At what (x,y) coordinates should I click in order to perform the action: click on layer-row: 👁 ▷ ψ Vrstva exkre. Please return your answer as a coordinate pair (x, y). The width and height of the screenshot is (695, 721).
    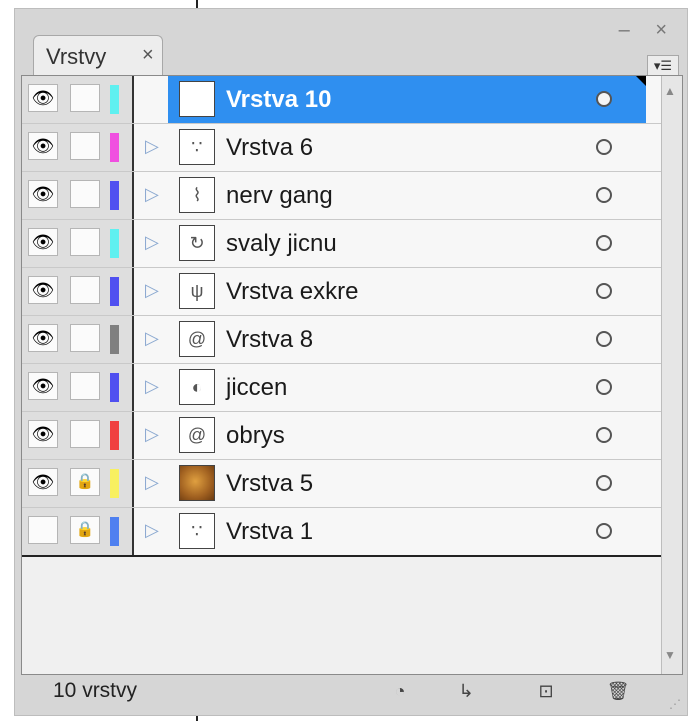
    Looking at the image, I should click on (342, 292).